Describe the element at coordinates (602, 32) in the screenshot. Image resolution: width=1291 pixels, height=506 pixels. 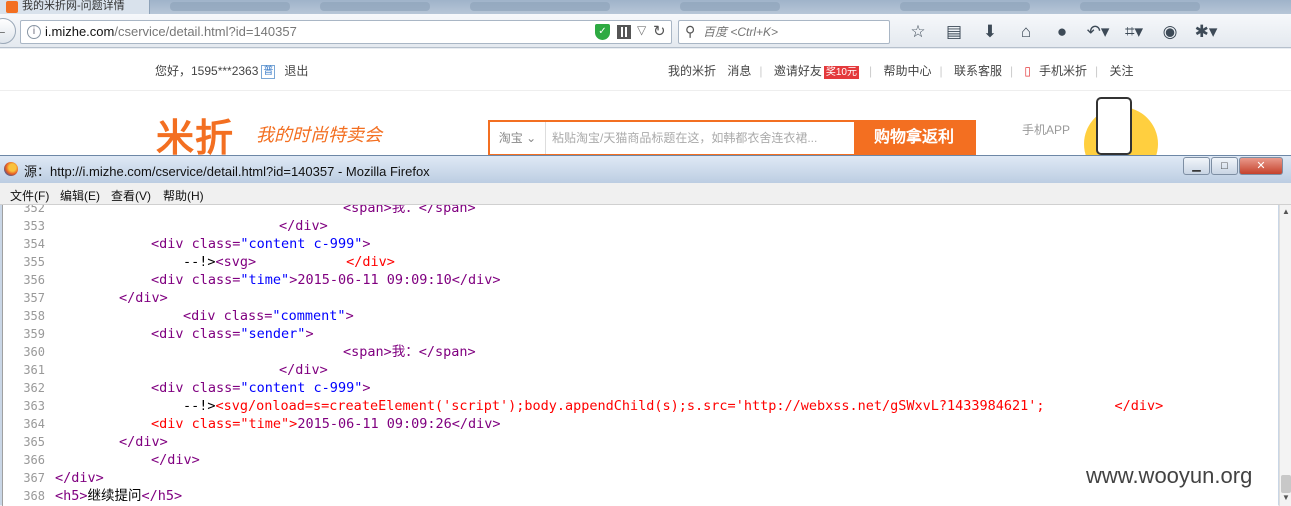
I see `security-shield-icon: ✓` at that location.